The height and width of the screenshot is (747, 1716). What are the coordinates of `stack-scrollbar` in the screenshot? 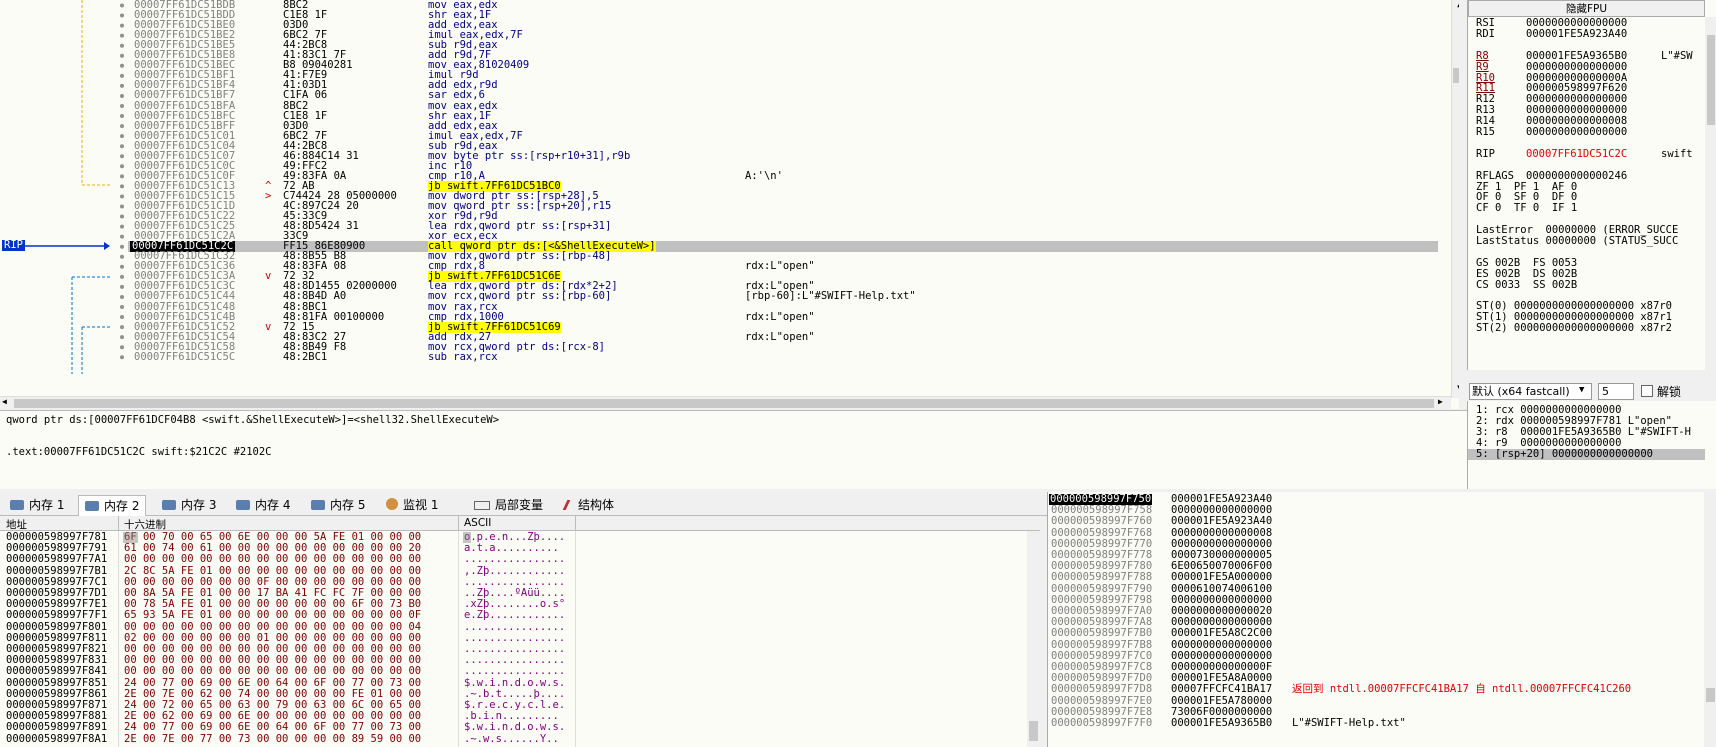 It's located at (1710, 619).